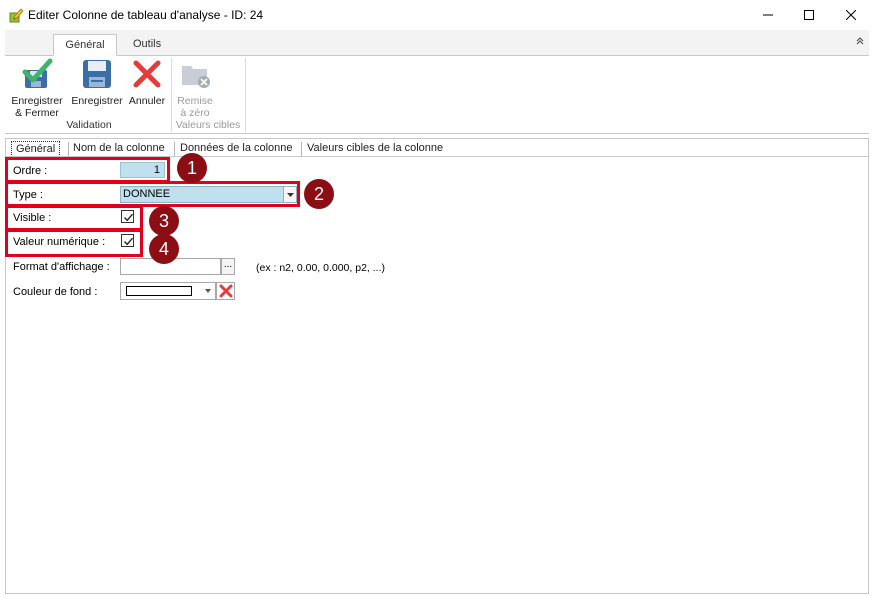 The image size is (874, 598). What do you see at coordinates (159, 291) in the screenshot?
I see `color-swatch` at bounding box center [159, 291].